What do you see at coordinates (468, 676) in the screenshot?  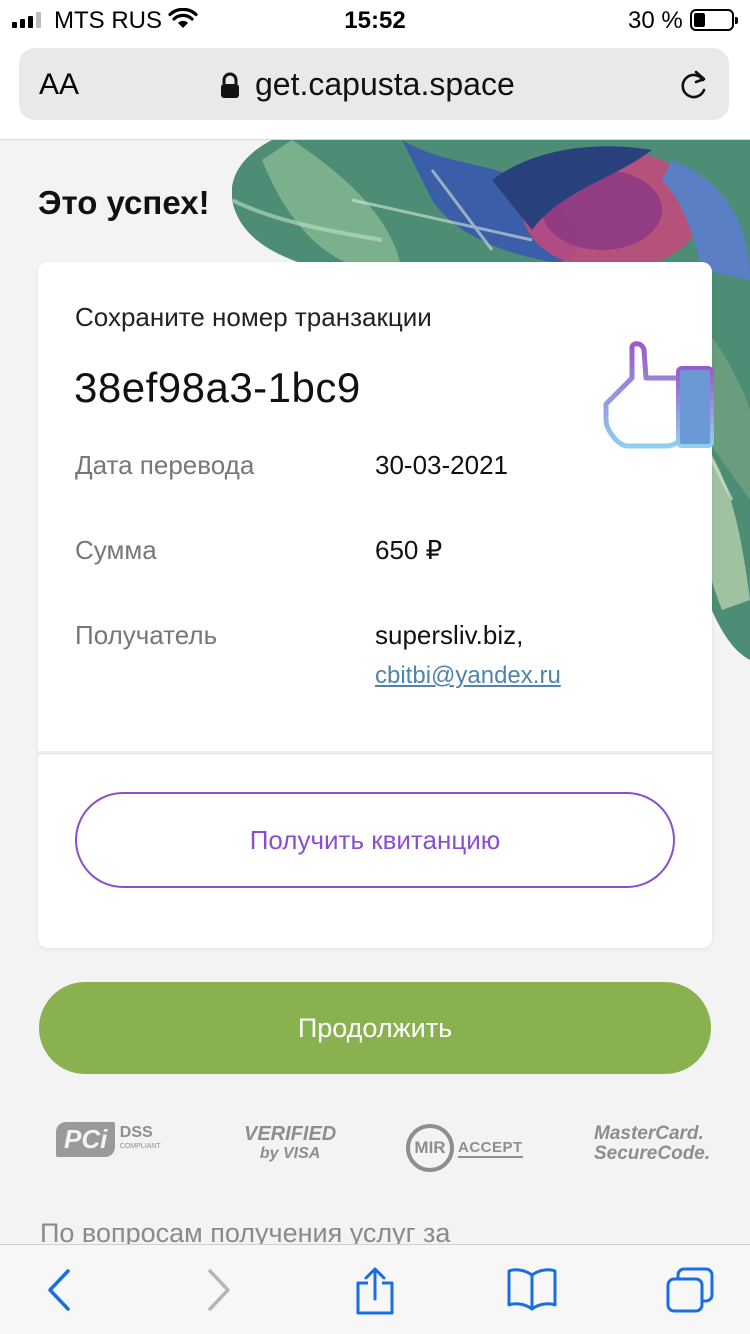 I see `recipient-email-link: cbitbi@yandex.ru` at bounding box center [468, 676].